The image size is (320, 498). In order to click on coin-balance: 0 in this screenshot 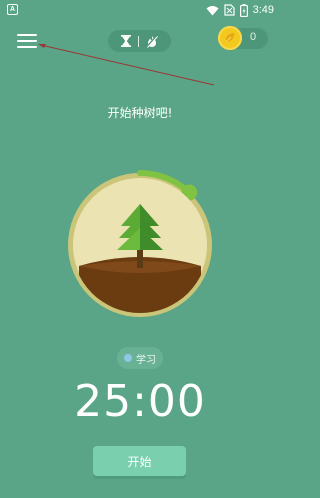, I will do `click(243, 38)`.